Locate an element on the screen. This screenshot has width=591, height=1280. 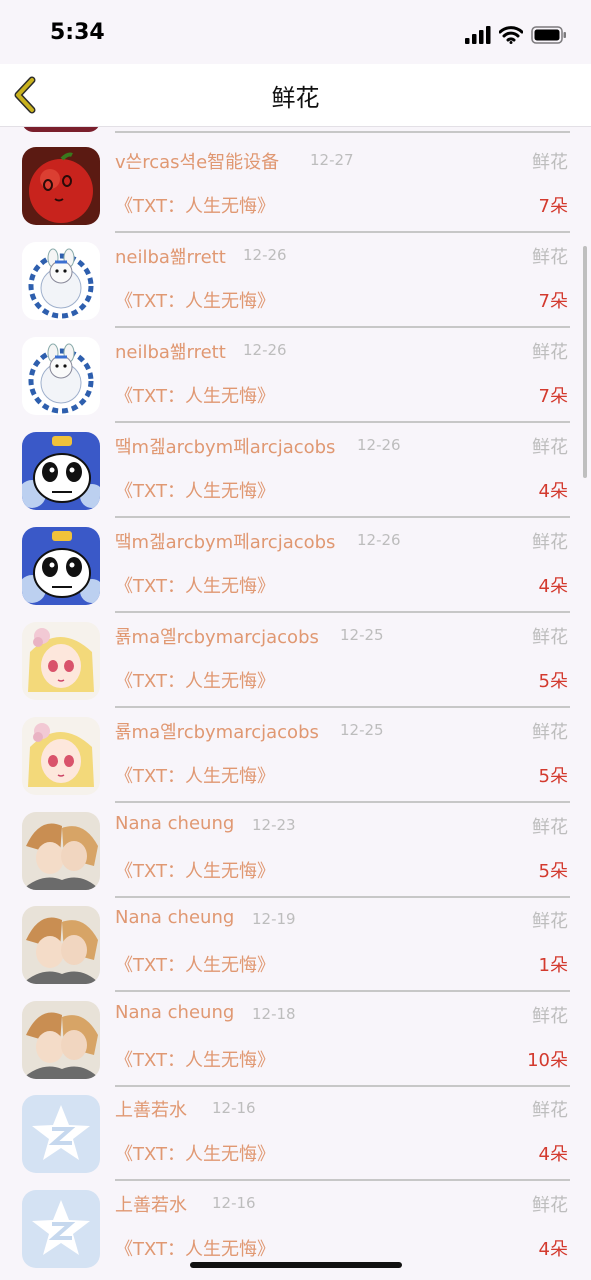
battery-icon is located at coordinates (549, 37).